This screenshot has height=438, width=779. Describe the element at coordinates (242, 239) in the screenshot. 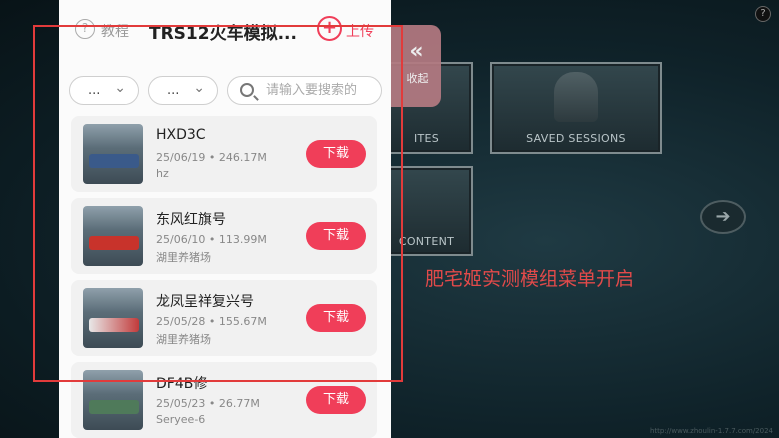

I see `mod-size: 113.99M` at that location.